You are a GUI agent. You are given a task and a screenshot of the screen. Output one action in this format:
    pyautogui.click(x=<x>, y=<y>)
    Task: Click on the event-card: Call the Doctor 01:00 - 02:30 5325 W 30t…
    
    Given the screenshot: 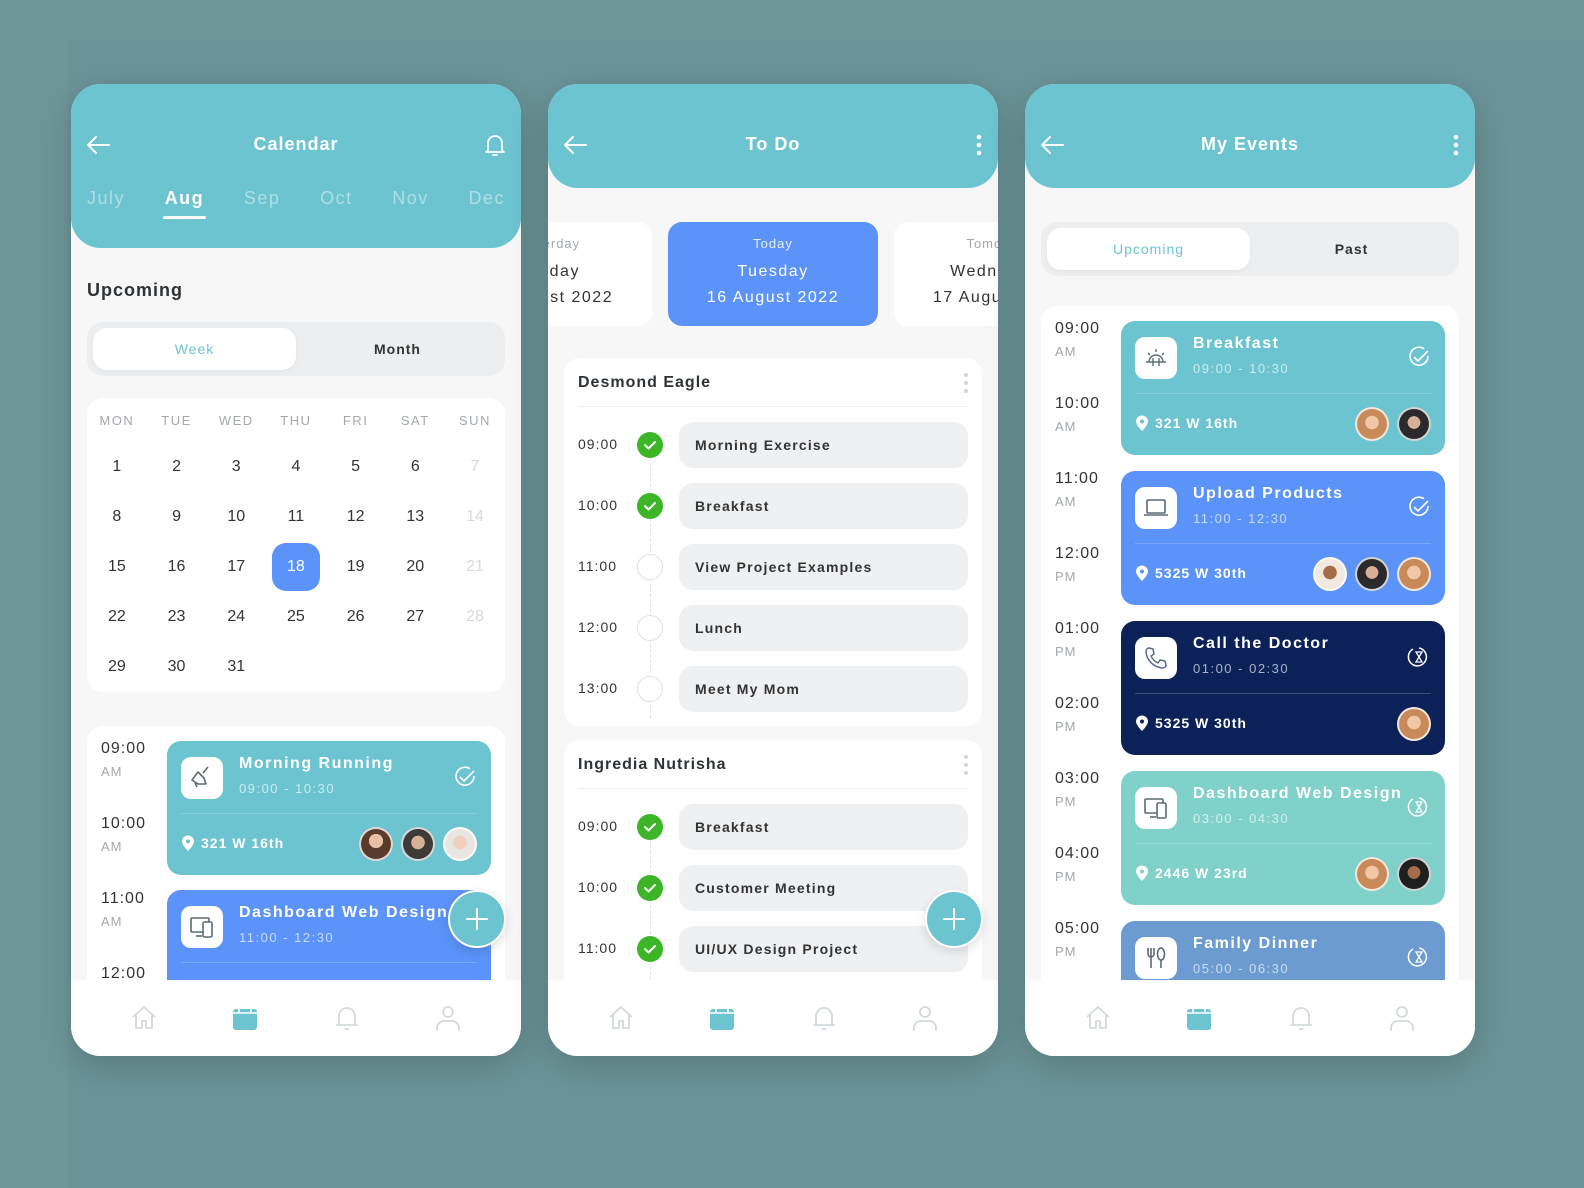 What is the action you would take?
    pyautogui.click(x=1283, y=688)
    